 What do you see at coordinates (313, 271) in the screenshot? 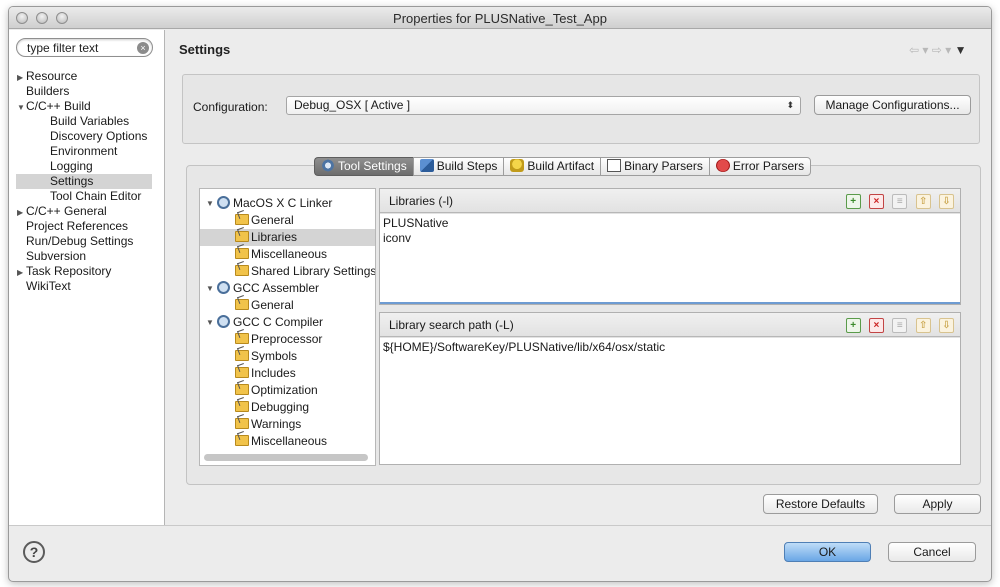
I see `tree-item-label: Shared Library Settings` at bounding box center [313, 271].